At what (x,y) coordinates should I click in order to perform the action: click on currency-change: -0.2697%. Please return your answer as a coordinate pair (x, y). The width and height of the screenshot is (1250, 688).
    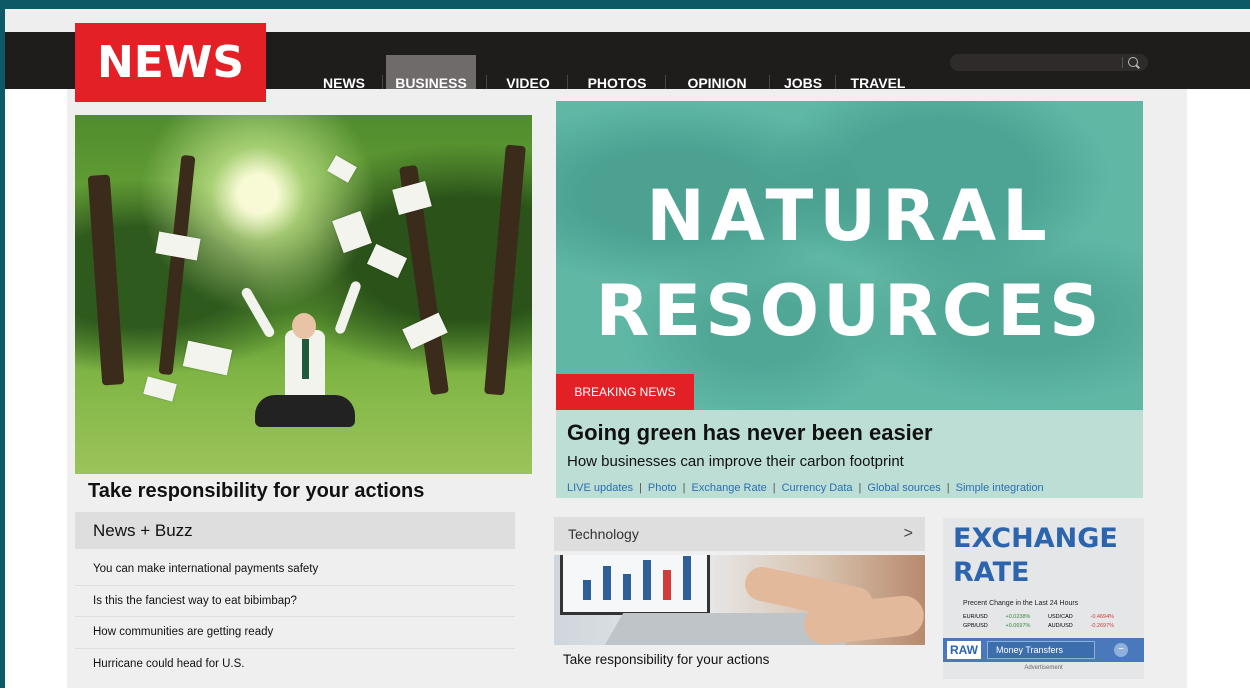
    Looking at the image, I should click on (1102, 626).